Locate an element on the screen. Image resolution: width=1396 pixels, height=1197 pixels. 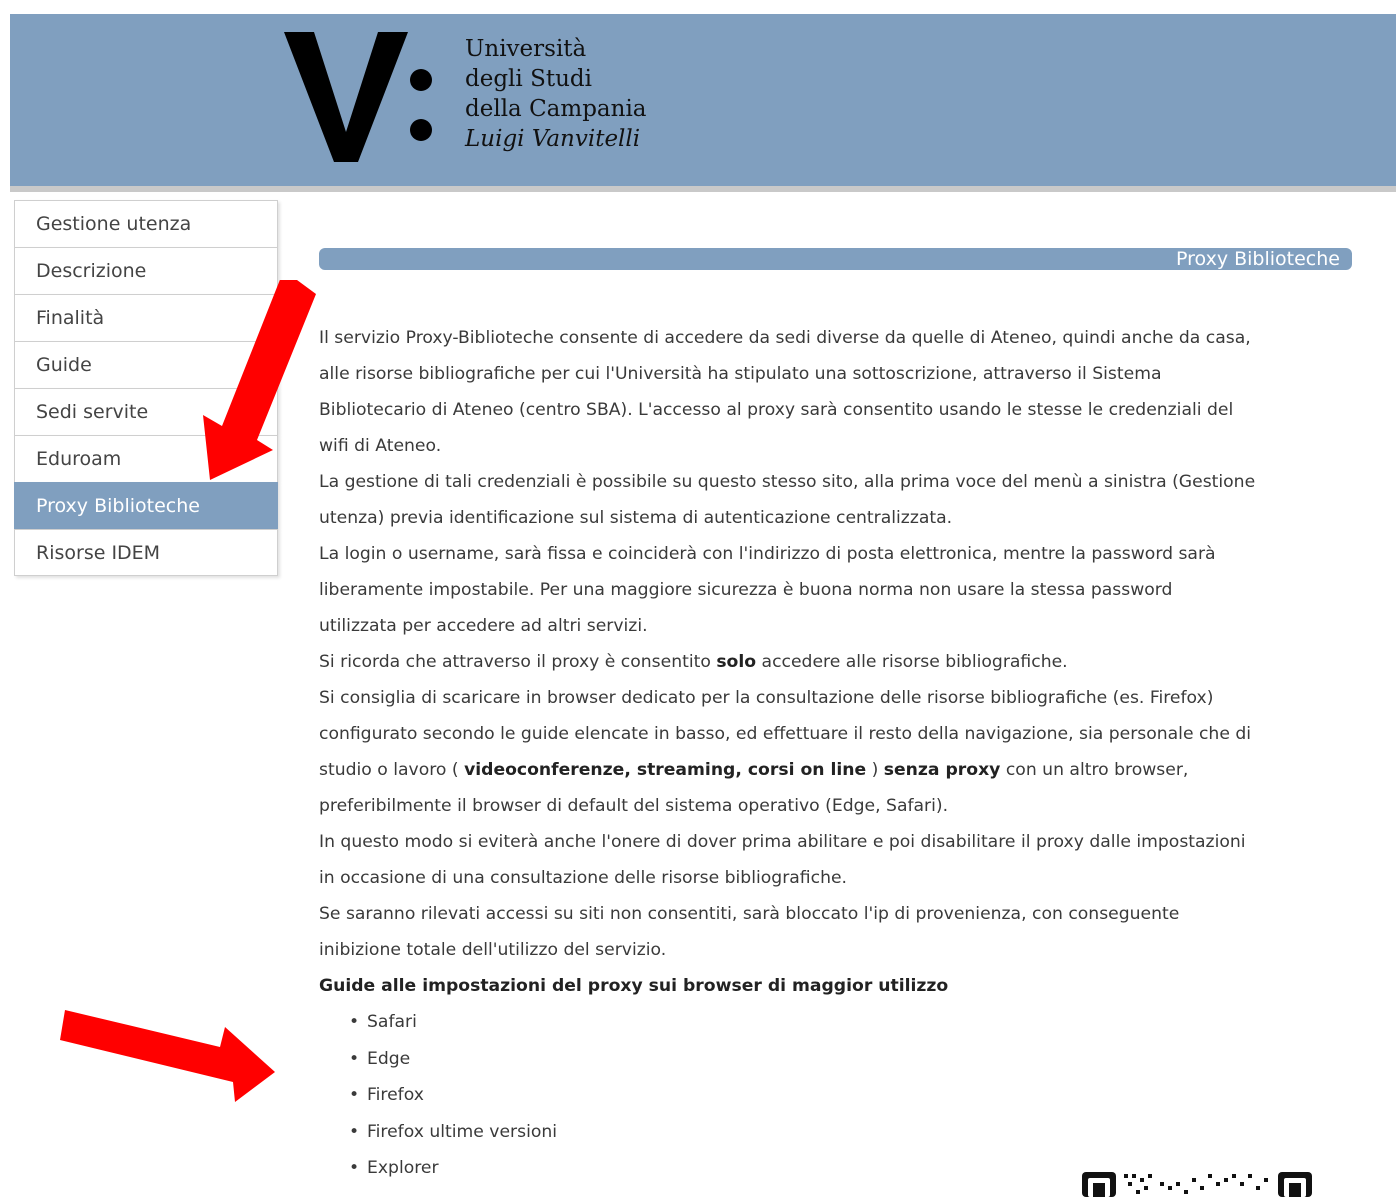
text-segment: con un altro browser, is located at coordinates (1094, 770).